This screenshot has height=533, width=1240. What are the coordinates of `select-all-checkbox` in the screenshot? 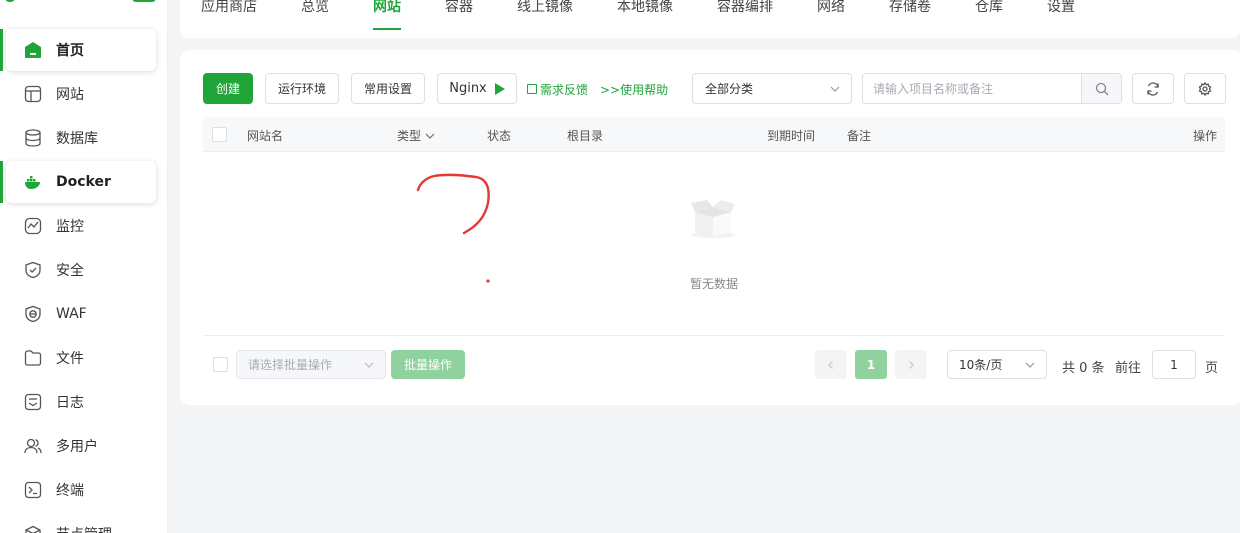 It's located at (219, 134).